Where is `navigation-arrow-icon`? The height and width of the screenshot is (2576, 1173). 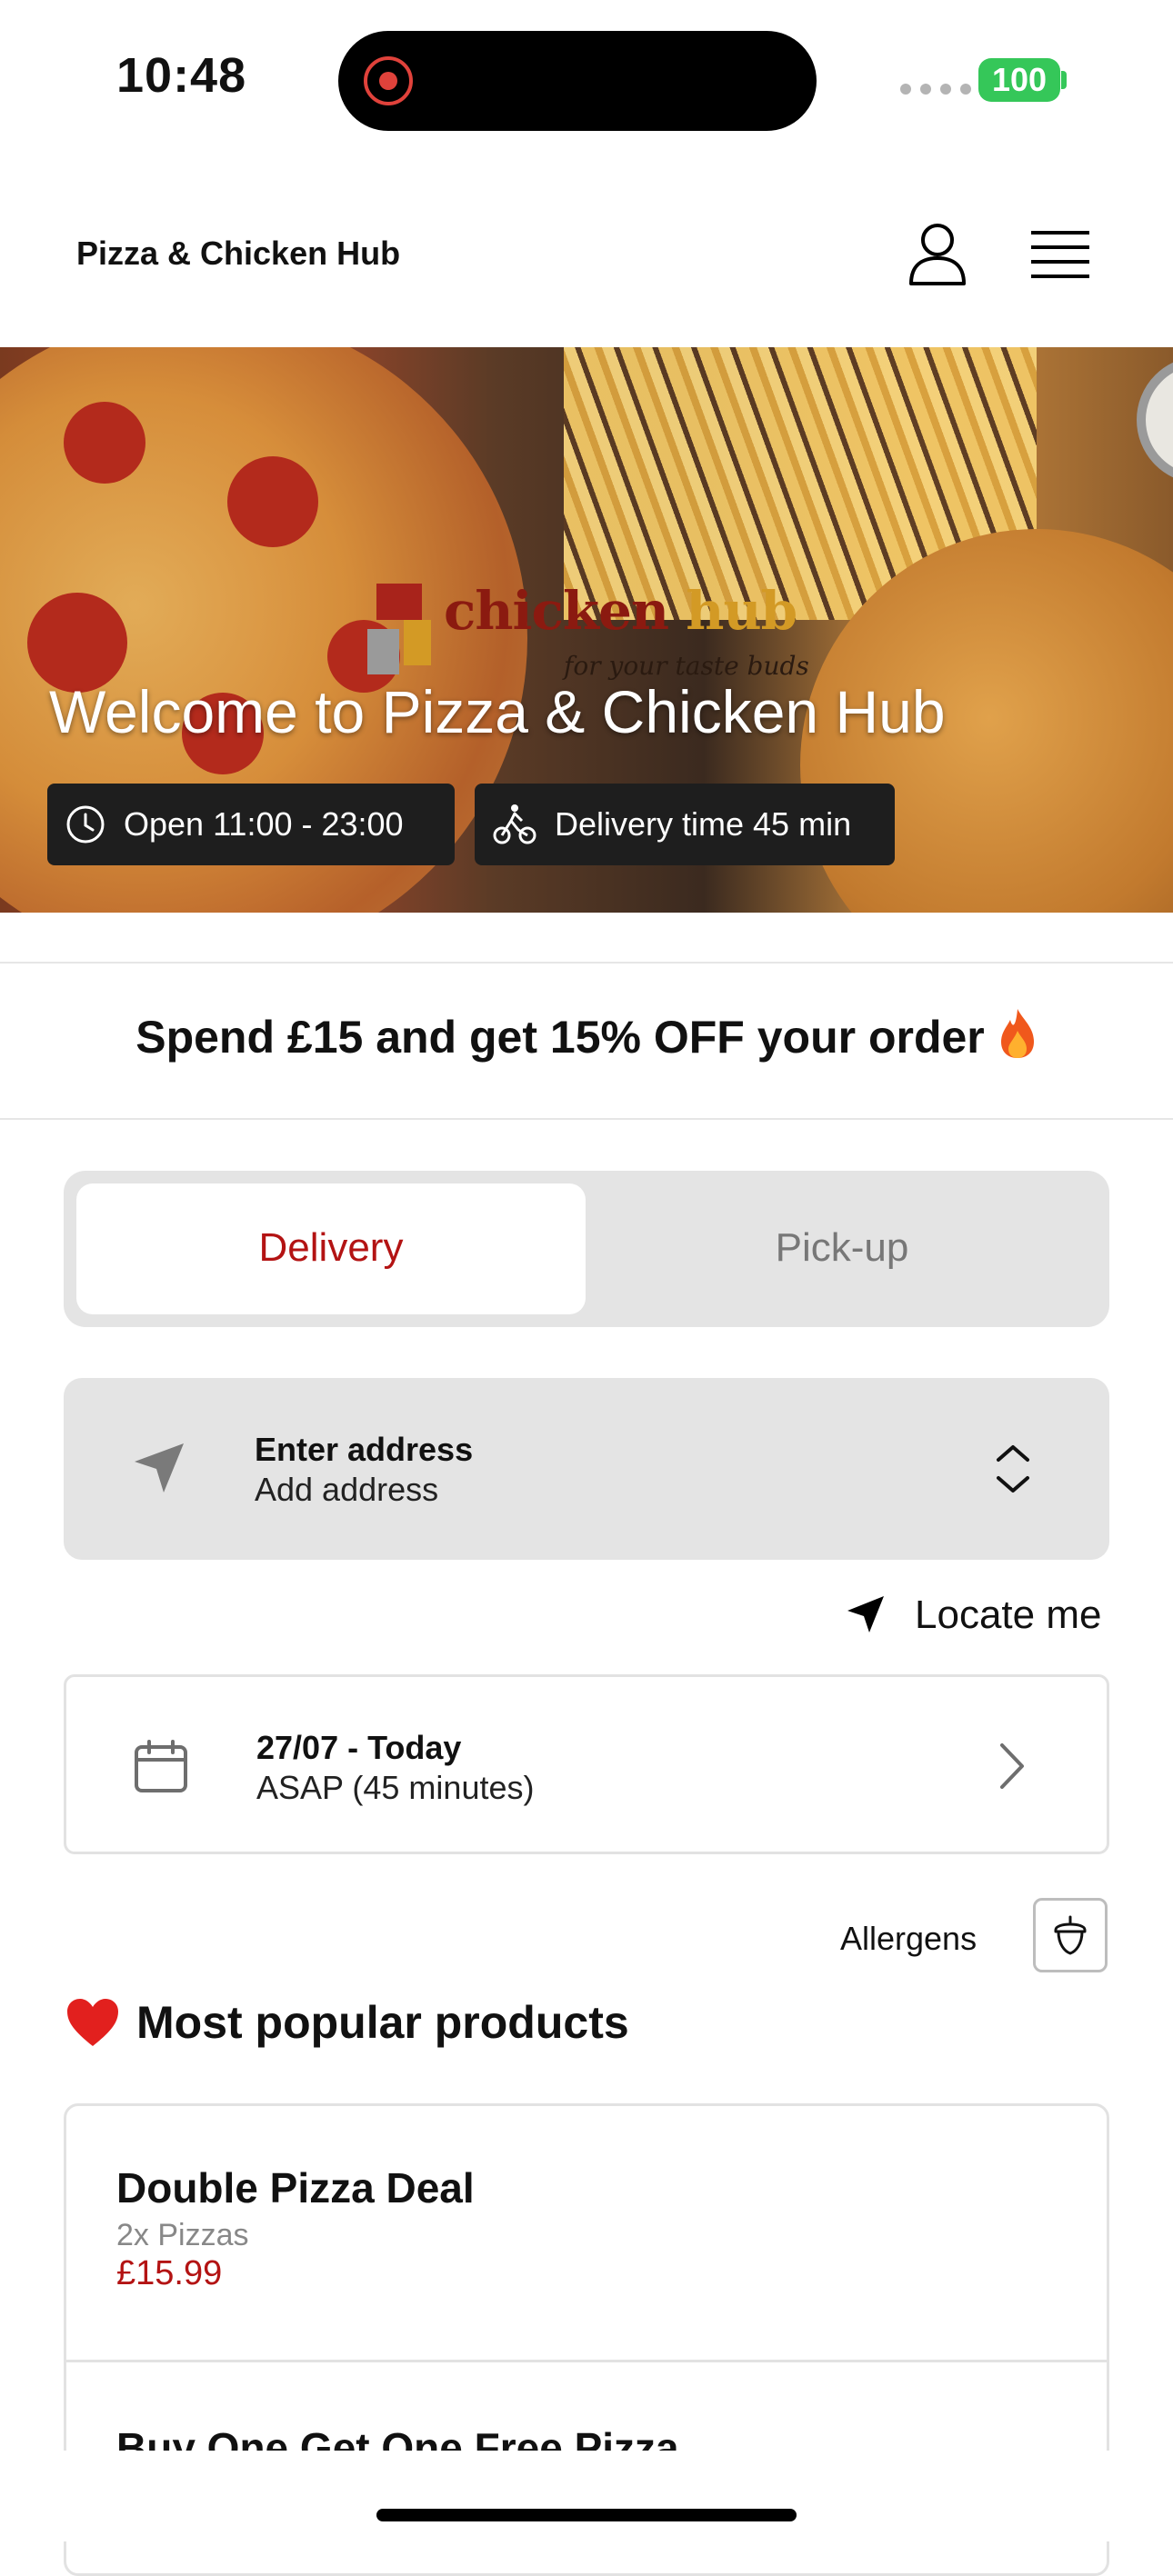
navigation-arrow-icon is located at coordinates (159, 1468).